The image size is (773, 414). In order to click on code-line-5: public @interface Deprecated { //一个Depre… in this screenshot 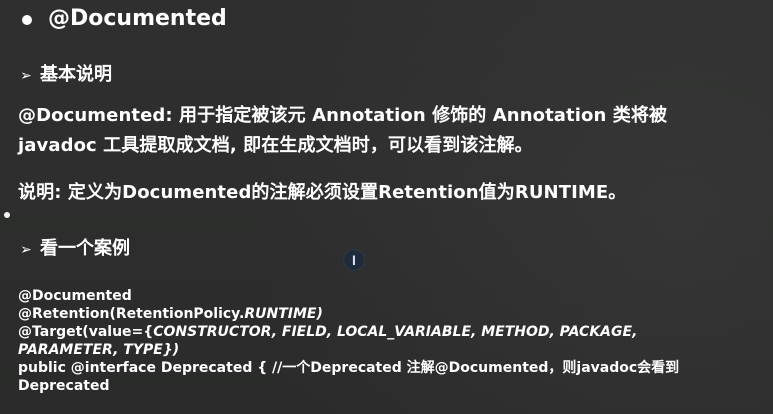, I will do `click(349, 368)`.